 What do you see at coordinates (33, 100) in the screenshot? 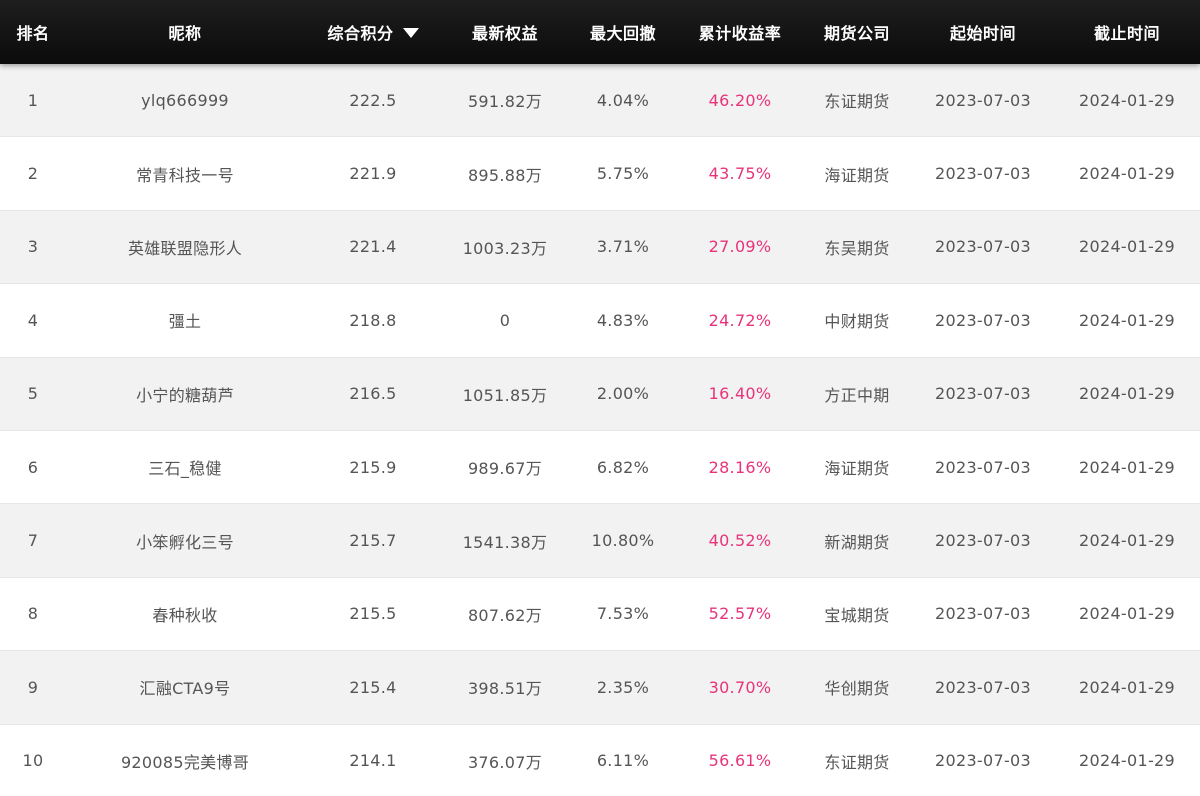
I see `cell-rank: 1` at bounding box center [33, 100].